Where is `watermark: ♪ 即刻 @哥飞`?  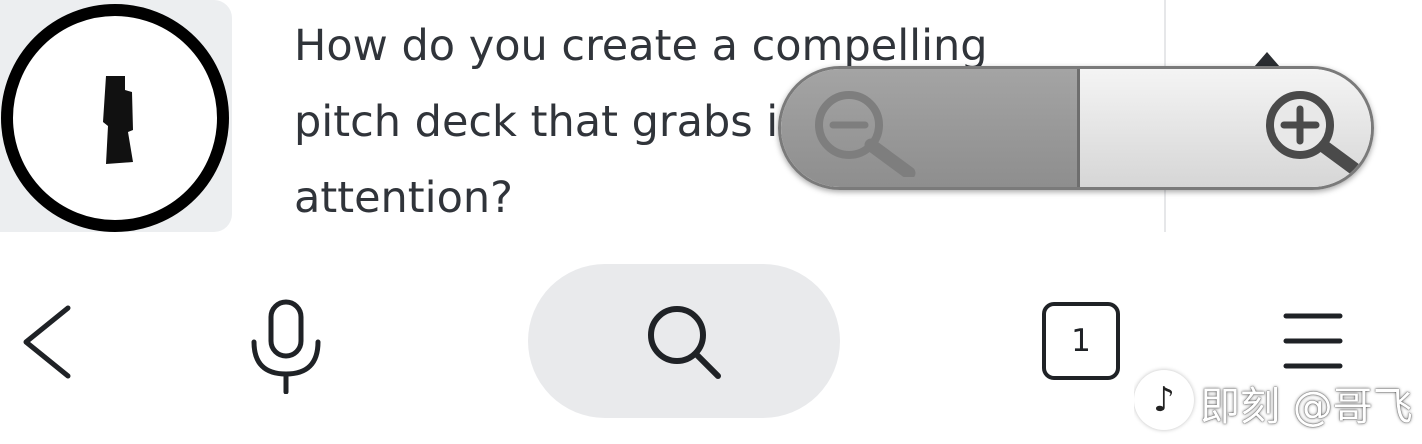 watermark: ♪ 即刻 @哥飞 is located at coordinates (1278, 403).